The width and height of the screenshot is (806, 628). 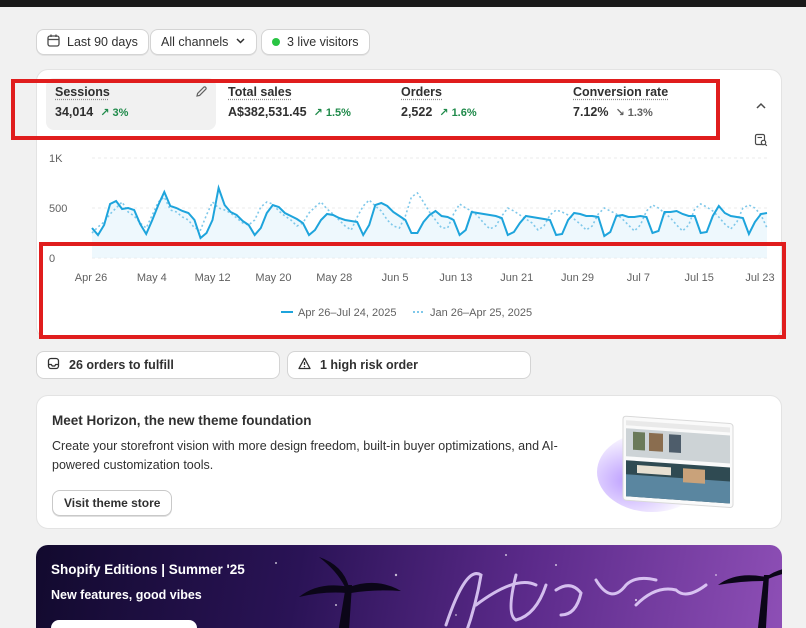 I want to click on date-range-button: Last 90 days, so click(x=92, y=42).